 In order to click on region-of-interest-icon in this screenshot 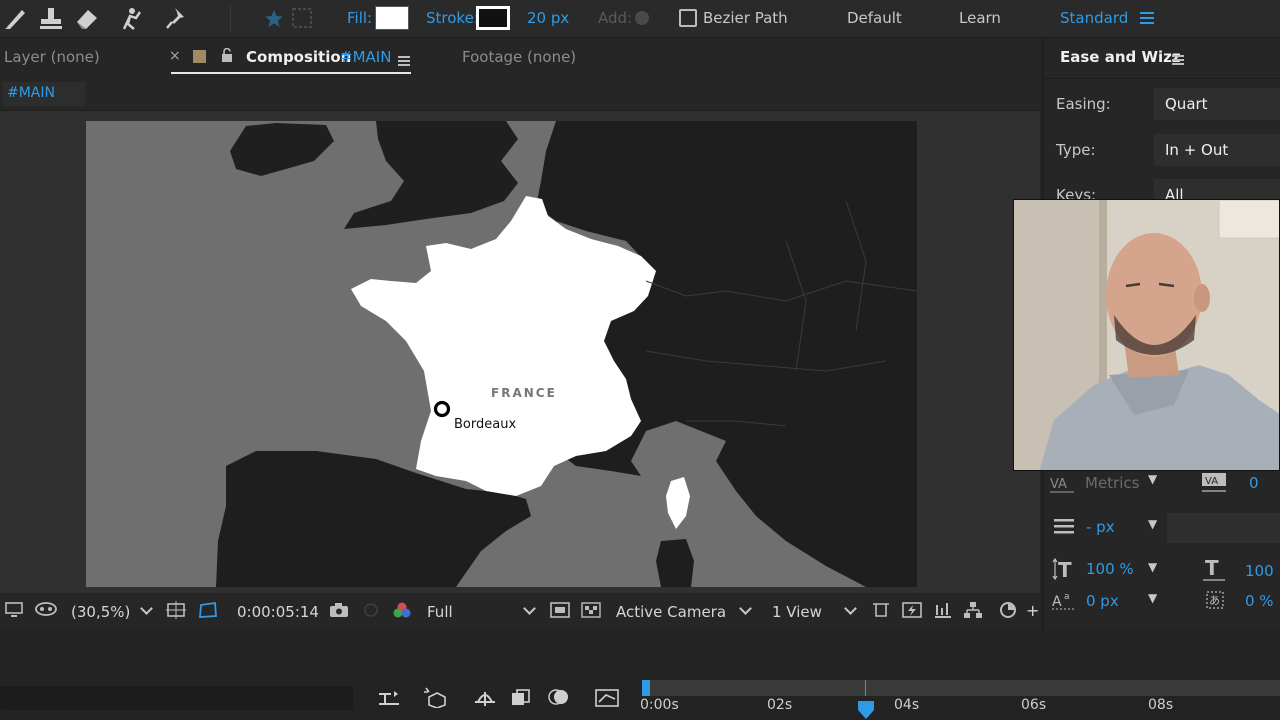, I will do `click(208, 612)`.